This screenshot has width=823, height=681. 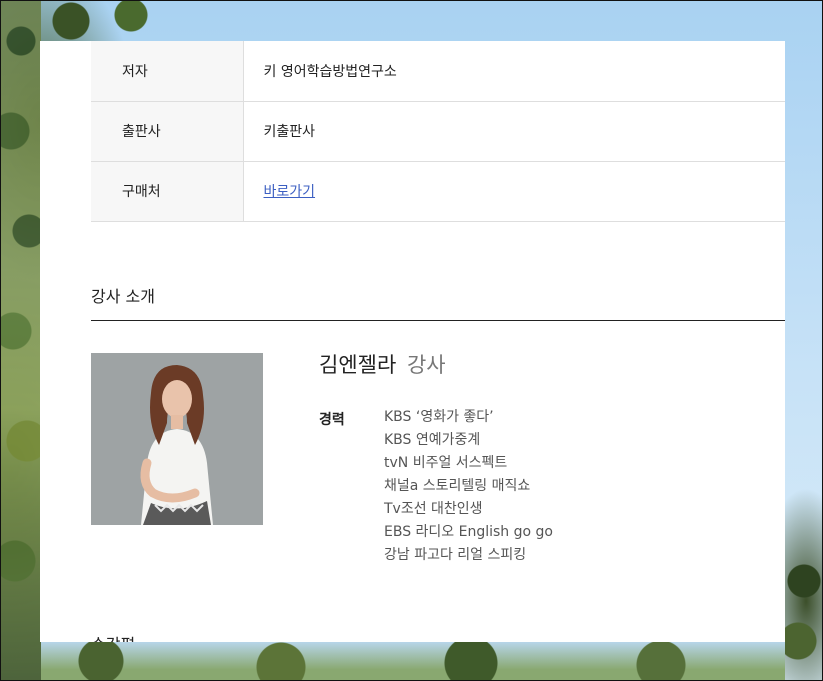 I want to click on purchase-link: 바로가기, so click(x=290, y=192).